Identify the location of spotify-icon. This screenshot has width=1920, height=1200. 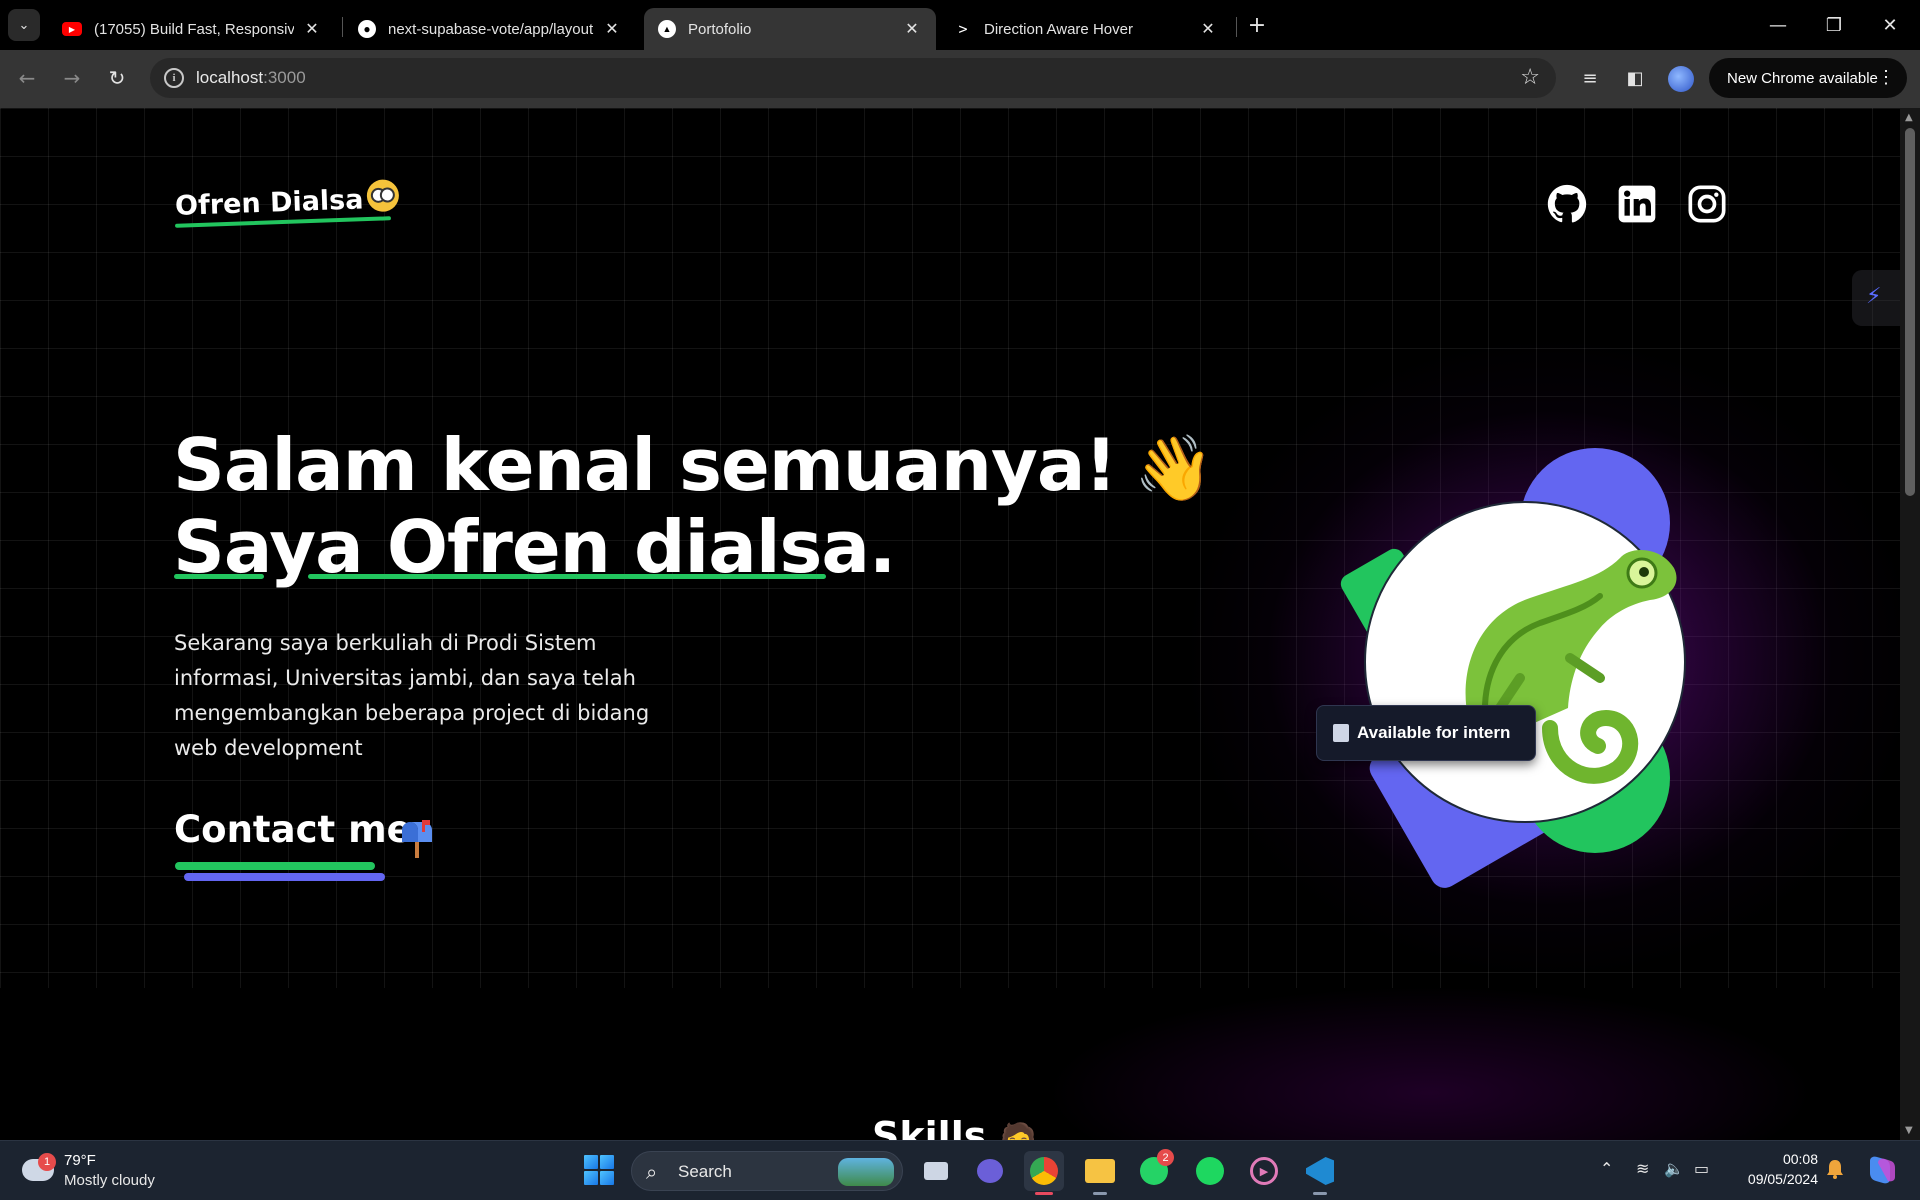
(1210, 1171).